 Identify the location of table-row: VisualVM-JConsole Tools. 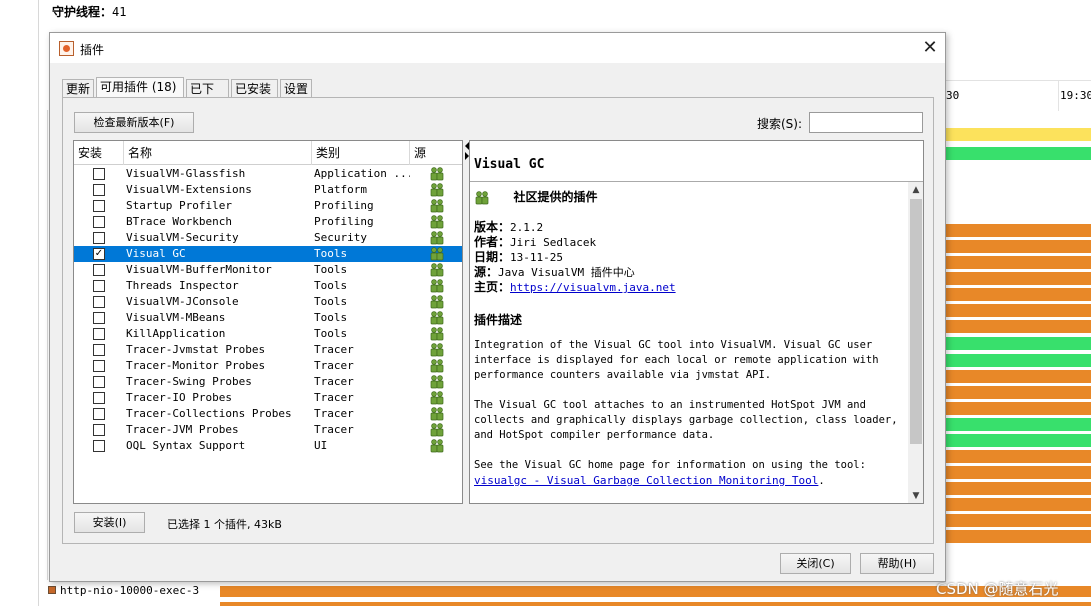
(268, 302).